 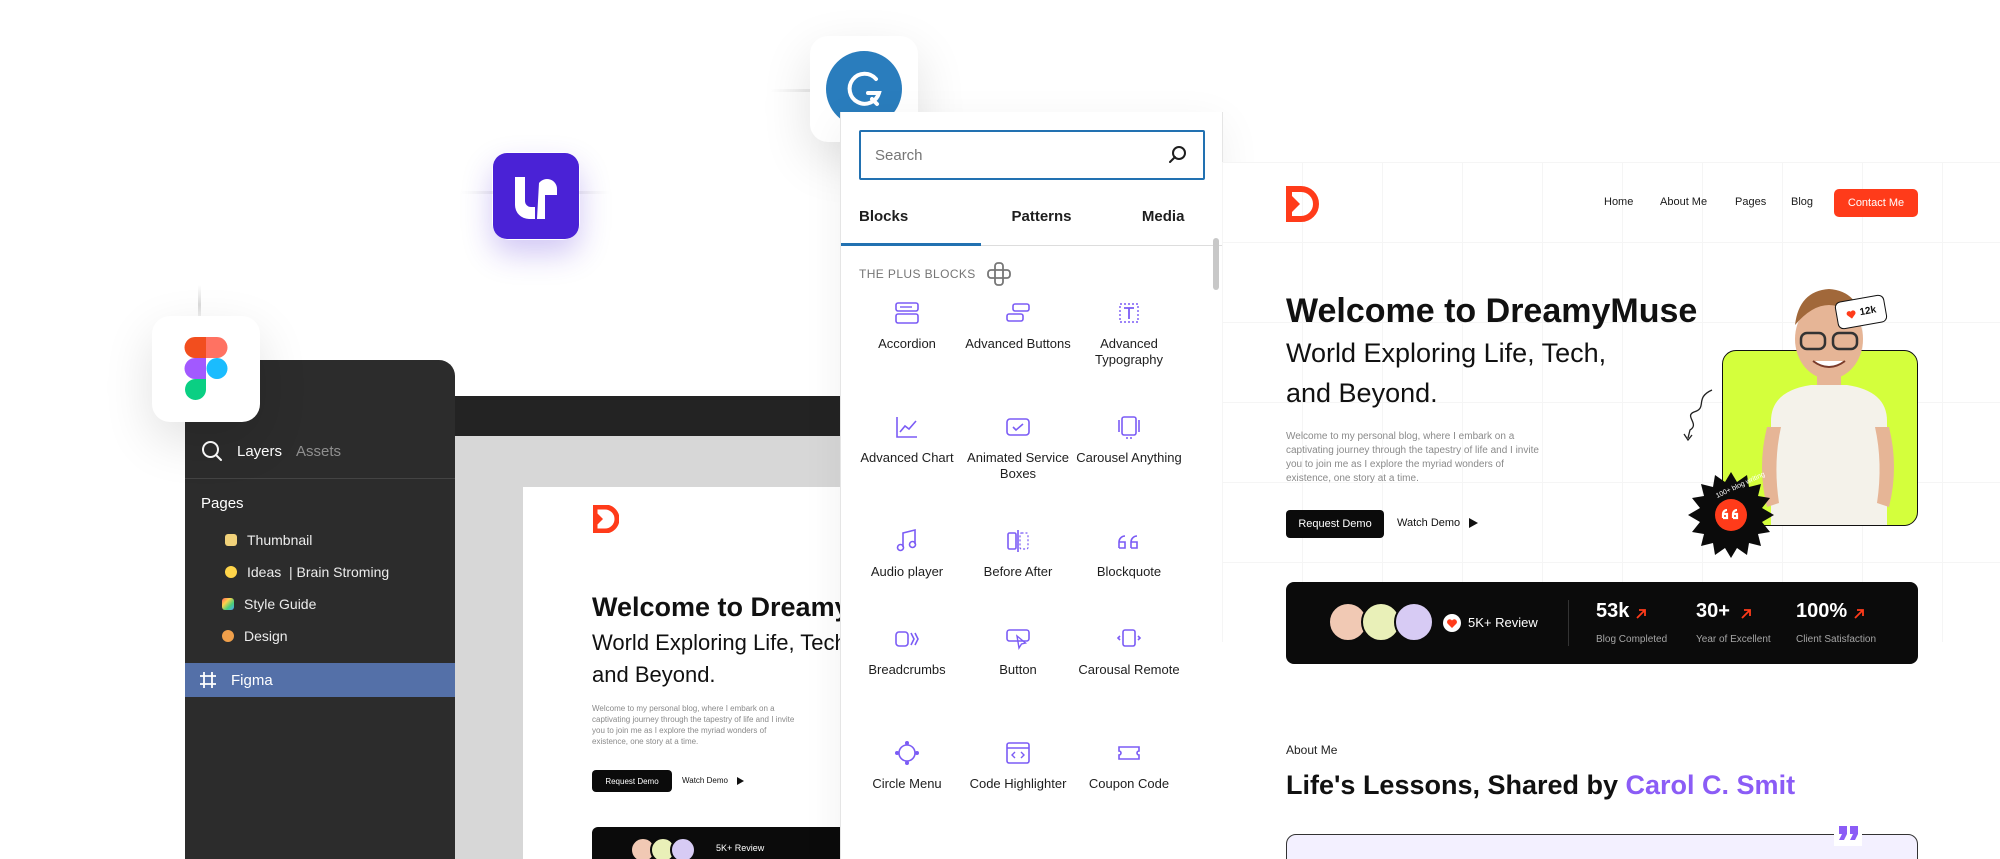 I want to click on uichemy-app-tile, so click(x=536, y=196).